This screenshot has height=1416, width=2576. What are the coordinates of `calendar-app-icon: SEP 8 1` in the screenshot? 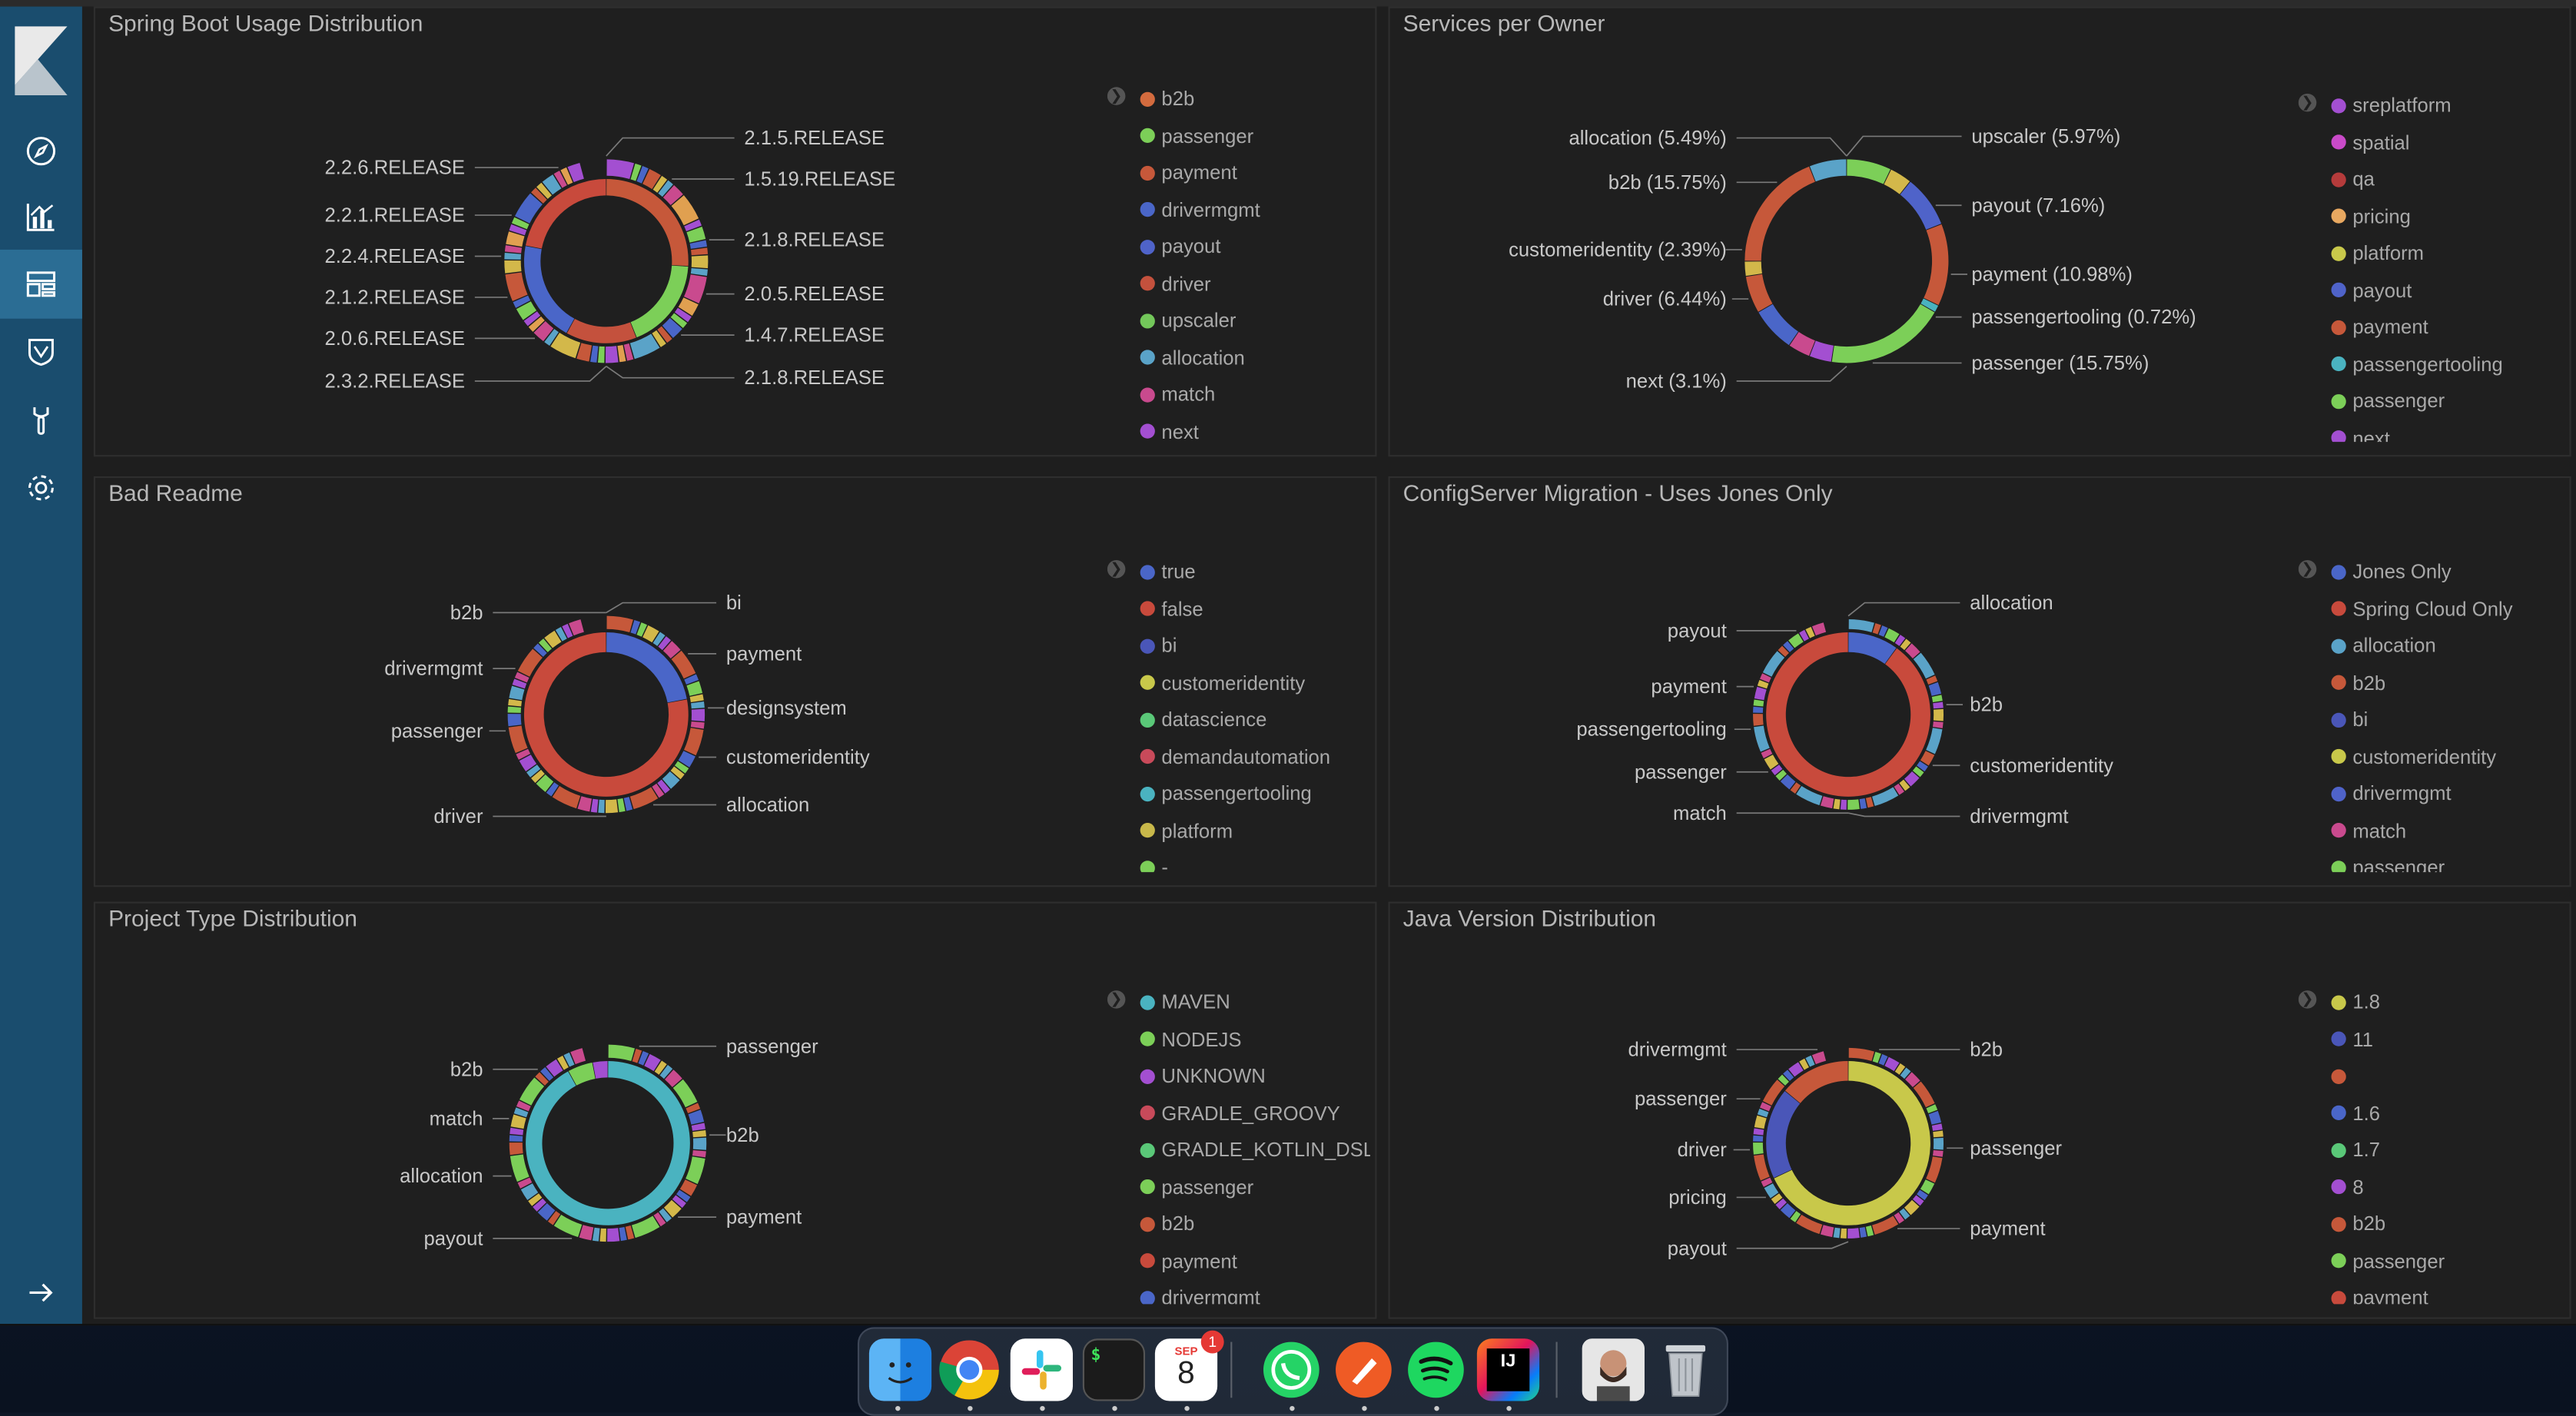 It's located at (1189, 1365).